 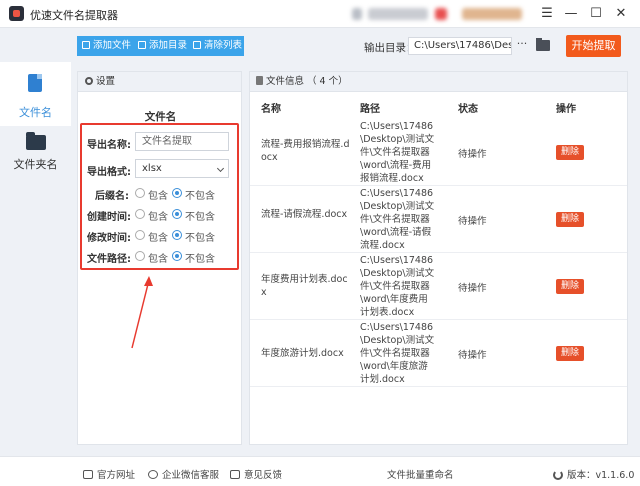 I want to click on col-header-name: 名称, so click(x=271, y=109).